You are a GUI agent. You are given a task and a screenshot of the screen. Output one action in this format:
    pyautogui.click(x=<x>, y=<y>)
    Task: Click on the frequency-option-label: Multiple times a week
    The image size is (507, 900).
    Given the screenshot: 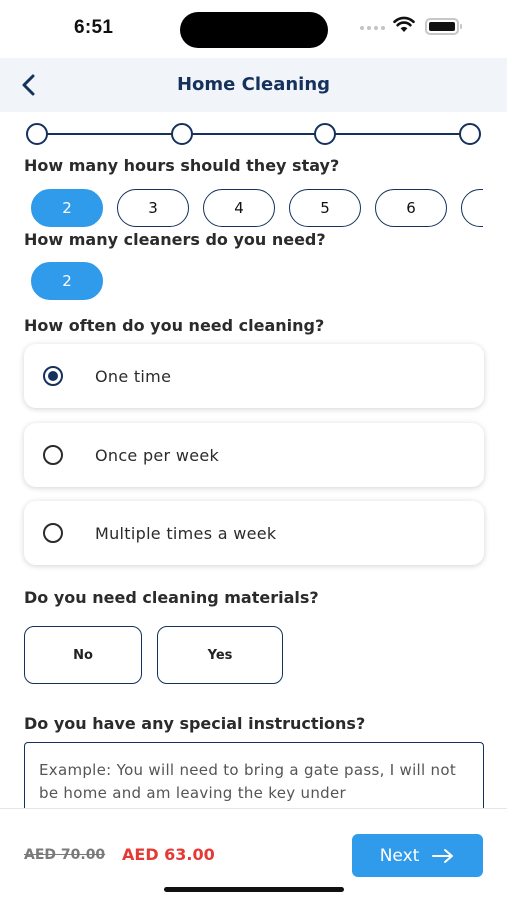 What is the action you would take?
    pyautogui.click(x=186, y=533)
    